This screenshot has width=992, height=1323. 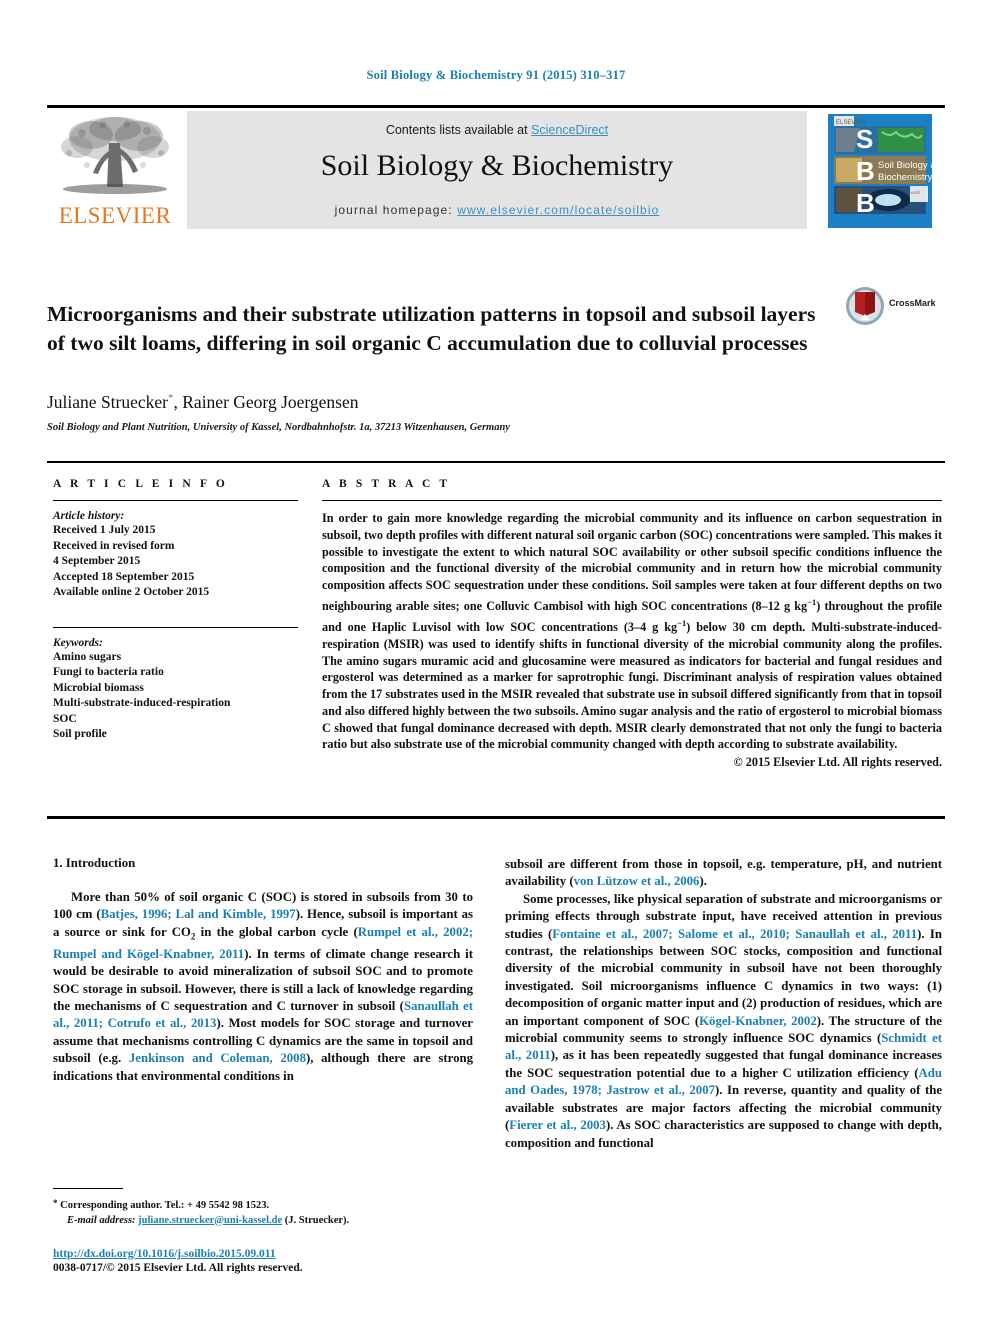 What do you see at coordinates (107, 402) in the screenshot?
I see `author-primary: Juliane Struecker` at bounding box center [107, 402].